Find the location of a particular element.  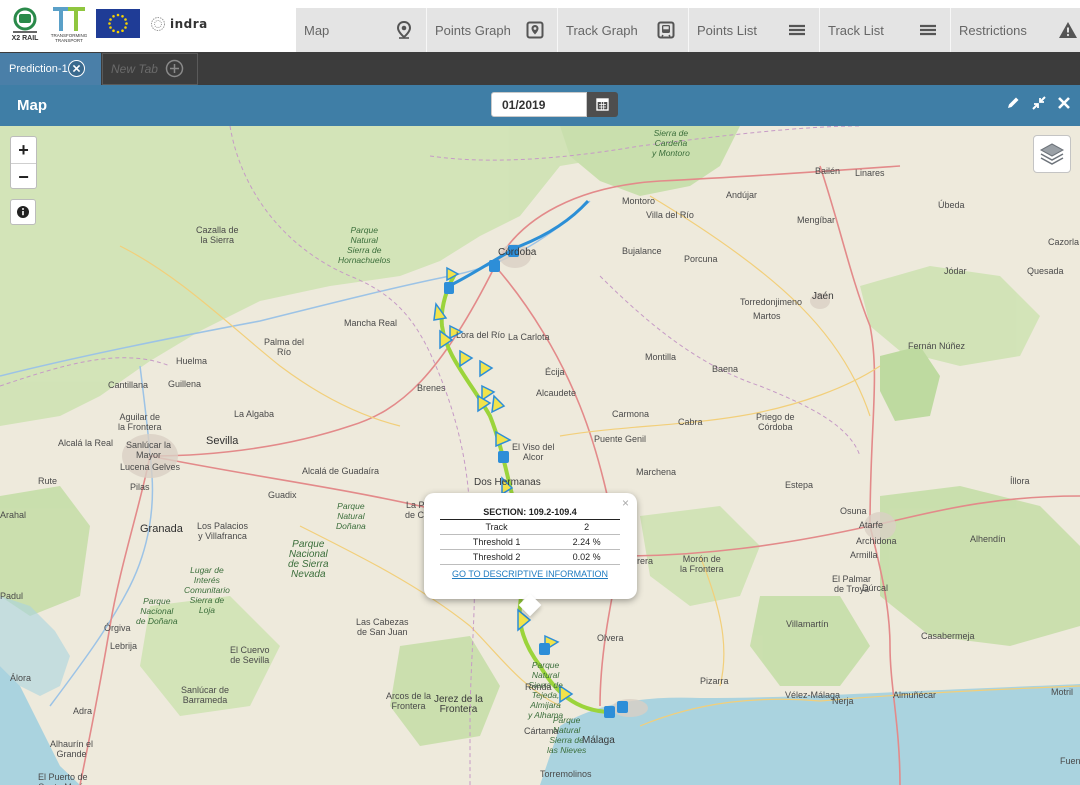

place-label: La Algaba is located at coordinates (254, 414).